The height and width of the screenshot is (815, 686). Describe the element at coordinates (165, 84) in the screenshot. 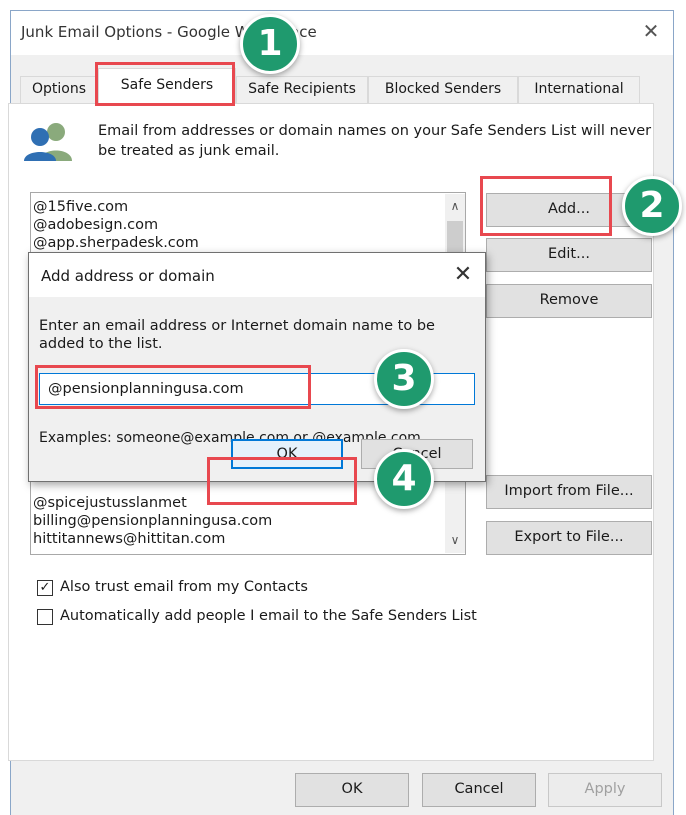

I see `highlight-safe-senders-tab` at that location.